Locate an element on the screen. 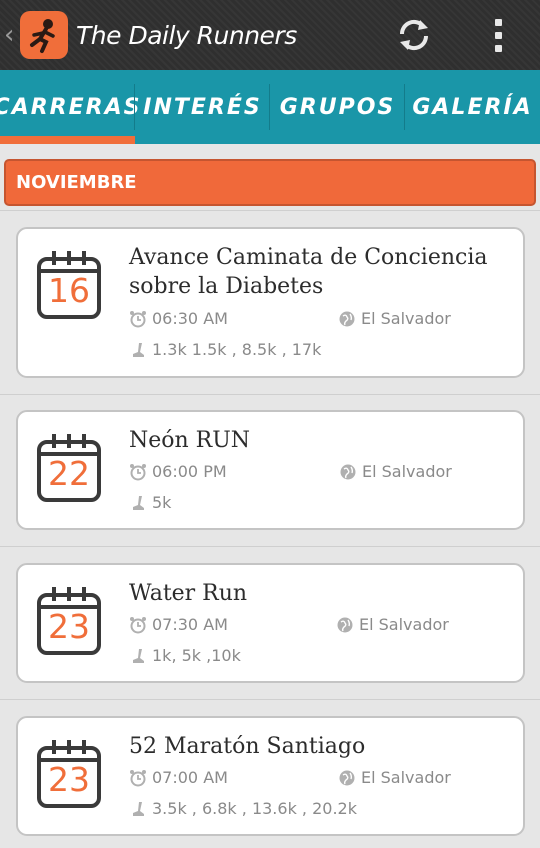  tab-carreras: CARRERAS is located at coordinates (69, 107).